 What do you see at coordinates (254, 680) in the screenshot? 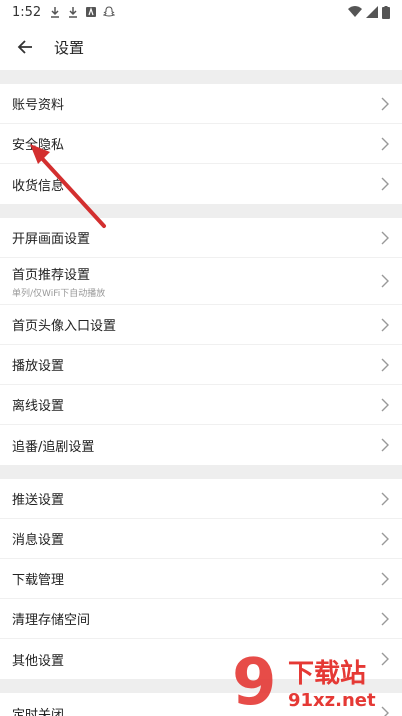
I see `watermark-brand: 9` at bounding box center [254, 680].